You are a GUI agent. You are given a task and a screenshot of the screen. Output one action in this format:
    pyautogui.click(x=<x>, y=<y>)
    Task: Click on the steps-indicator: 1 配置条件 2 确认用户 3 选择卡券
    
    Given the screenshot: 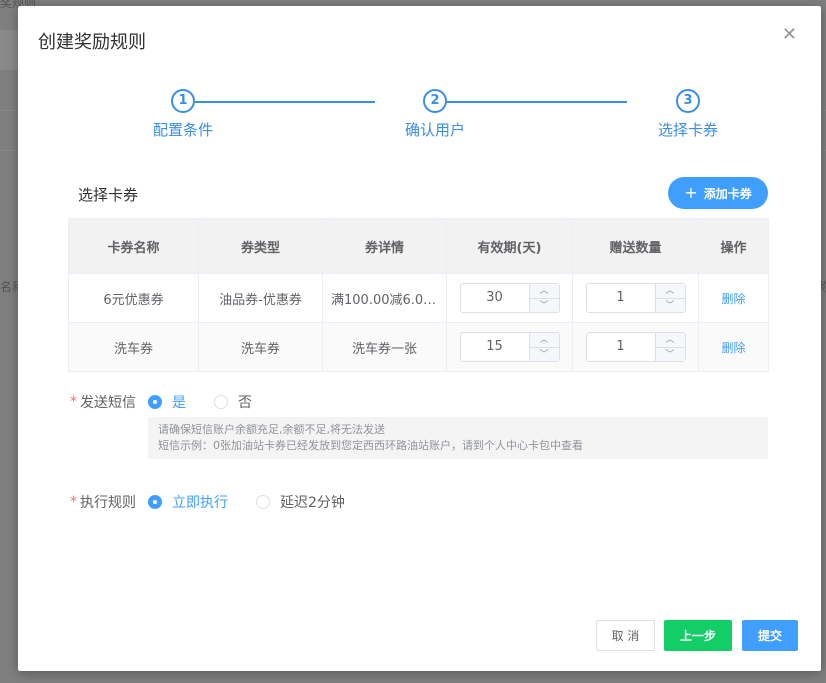 What is the action you would take?
    pyautogui.click(x=420, y=119)
    